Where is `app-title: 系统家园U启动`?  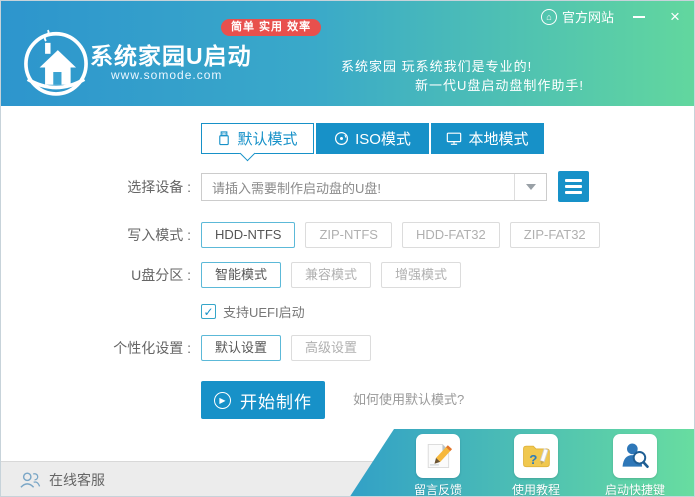 app-title: 系统家园U启动 is located at coordinates (171, 56).